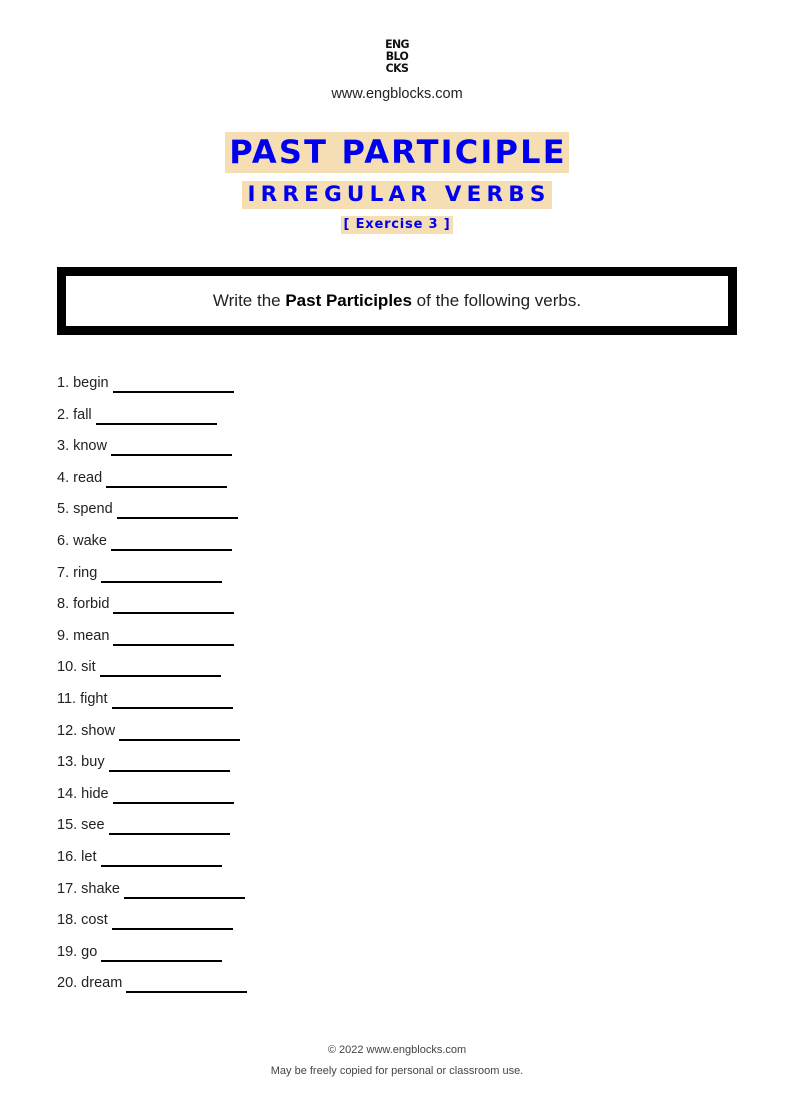 This screenshot has height=1120, width=794. Describe the element at coordinates (397, 1050) in the screenshot. I see `footer-copyright: © 2022 www.engblocks.com` at that location.